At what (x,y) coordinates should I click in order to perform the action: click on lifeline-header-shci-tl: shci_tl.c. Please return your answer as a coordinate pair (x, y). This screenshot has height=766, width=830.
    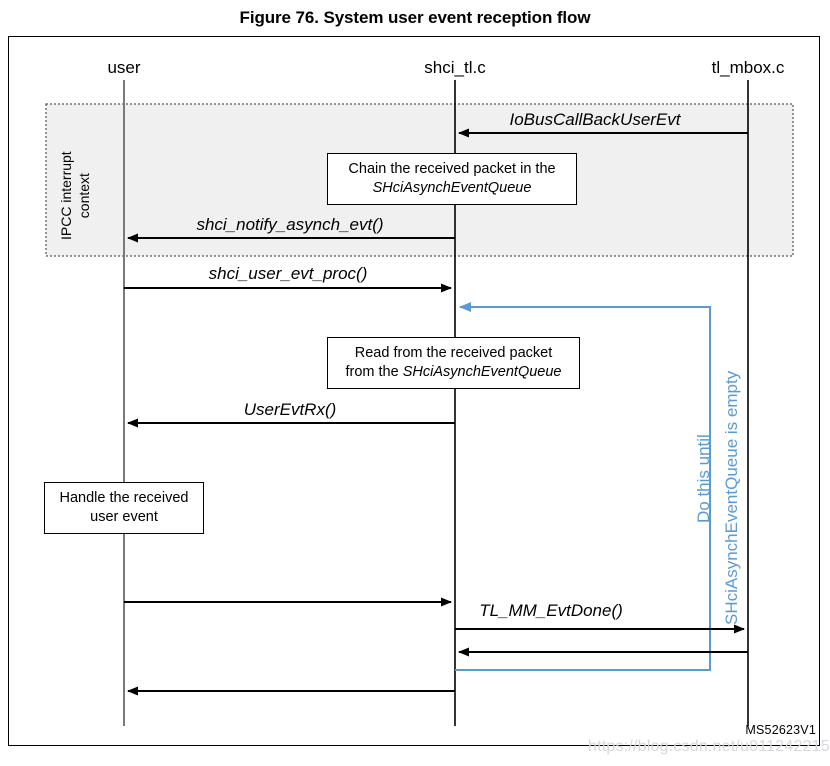
    Looking at the image, I should click on (455, 67).